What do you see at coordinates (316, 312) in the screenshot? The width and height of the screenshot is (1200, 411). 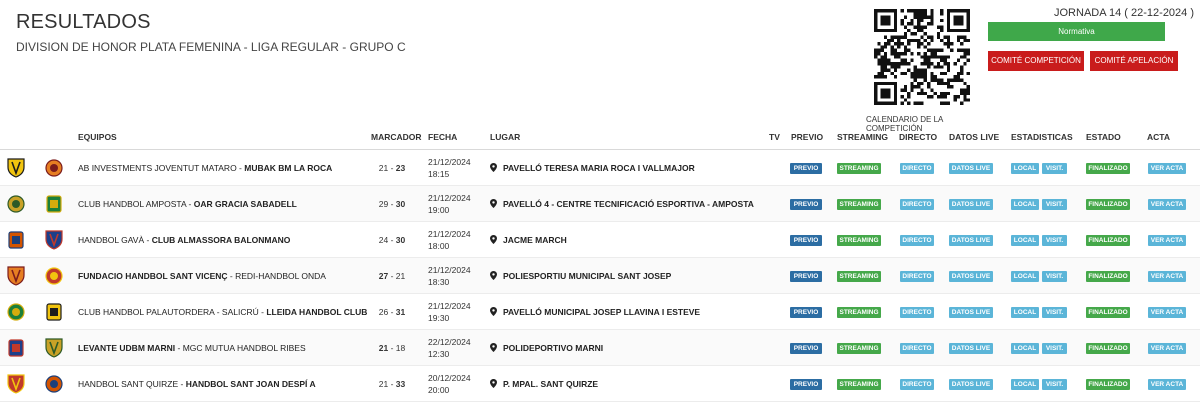 I see `away-team-name: LLEIDA HANDBOL CLUB` at bounding box center [316, 312].